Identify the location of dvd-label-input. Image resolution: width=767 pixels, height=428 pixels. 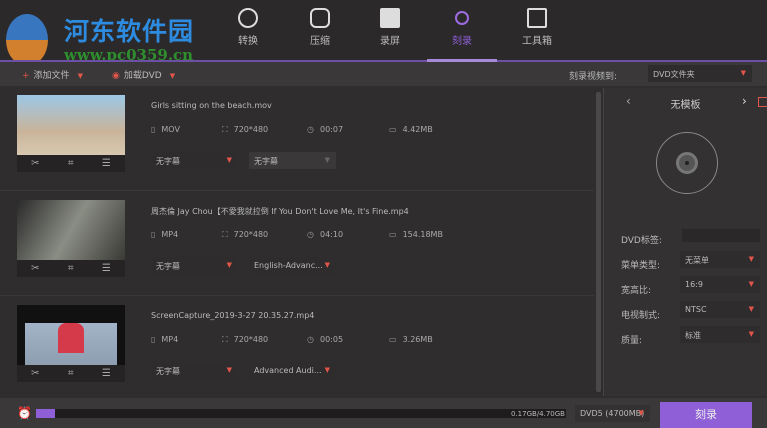
(721, 235).